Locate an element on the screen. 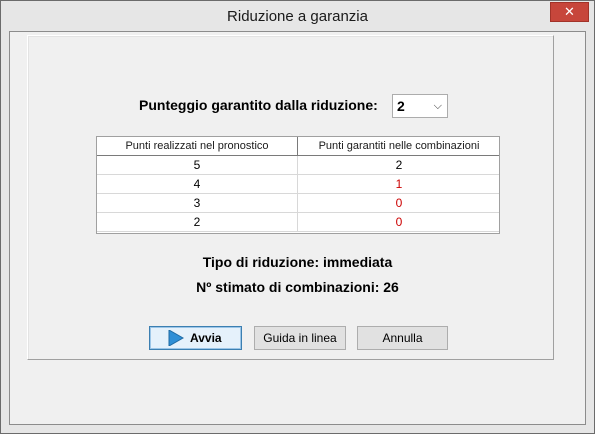  table-row: 5 2 is located at coordinates (298, 165).